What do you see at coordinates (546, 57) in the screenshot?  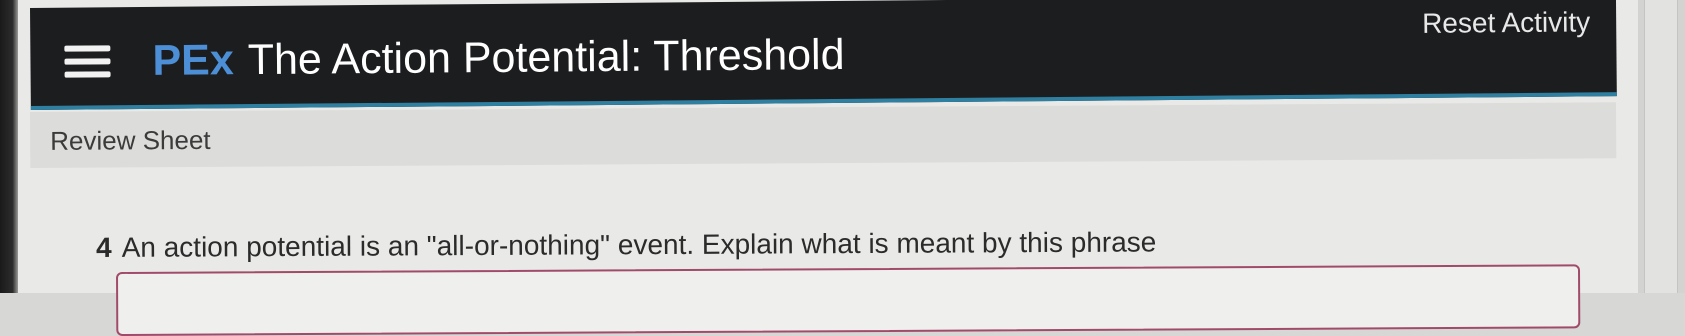 I see `activity-title: The Action Potential: Threshold` at bounding box center [546, 57].